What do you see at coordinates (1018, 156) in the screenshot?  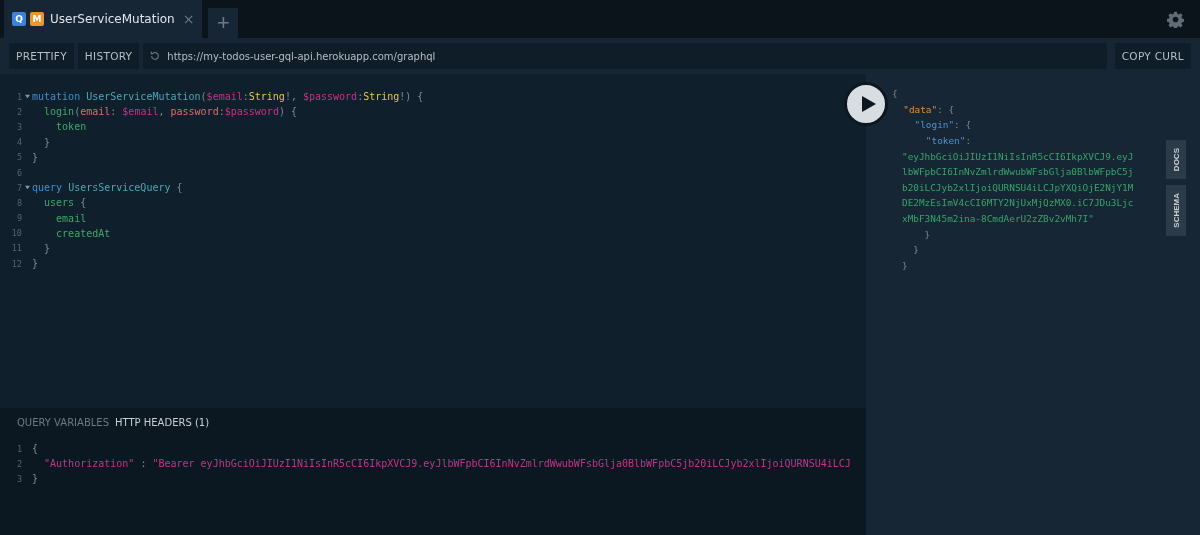 I see `result-line: "eyJhbGciOiJIUzI1NiIsInR5cCI6IkpXVCJ9.eyJ` at bounding box center [1018, 156].